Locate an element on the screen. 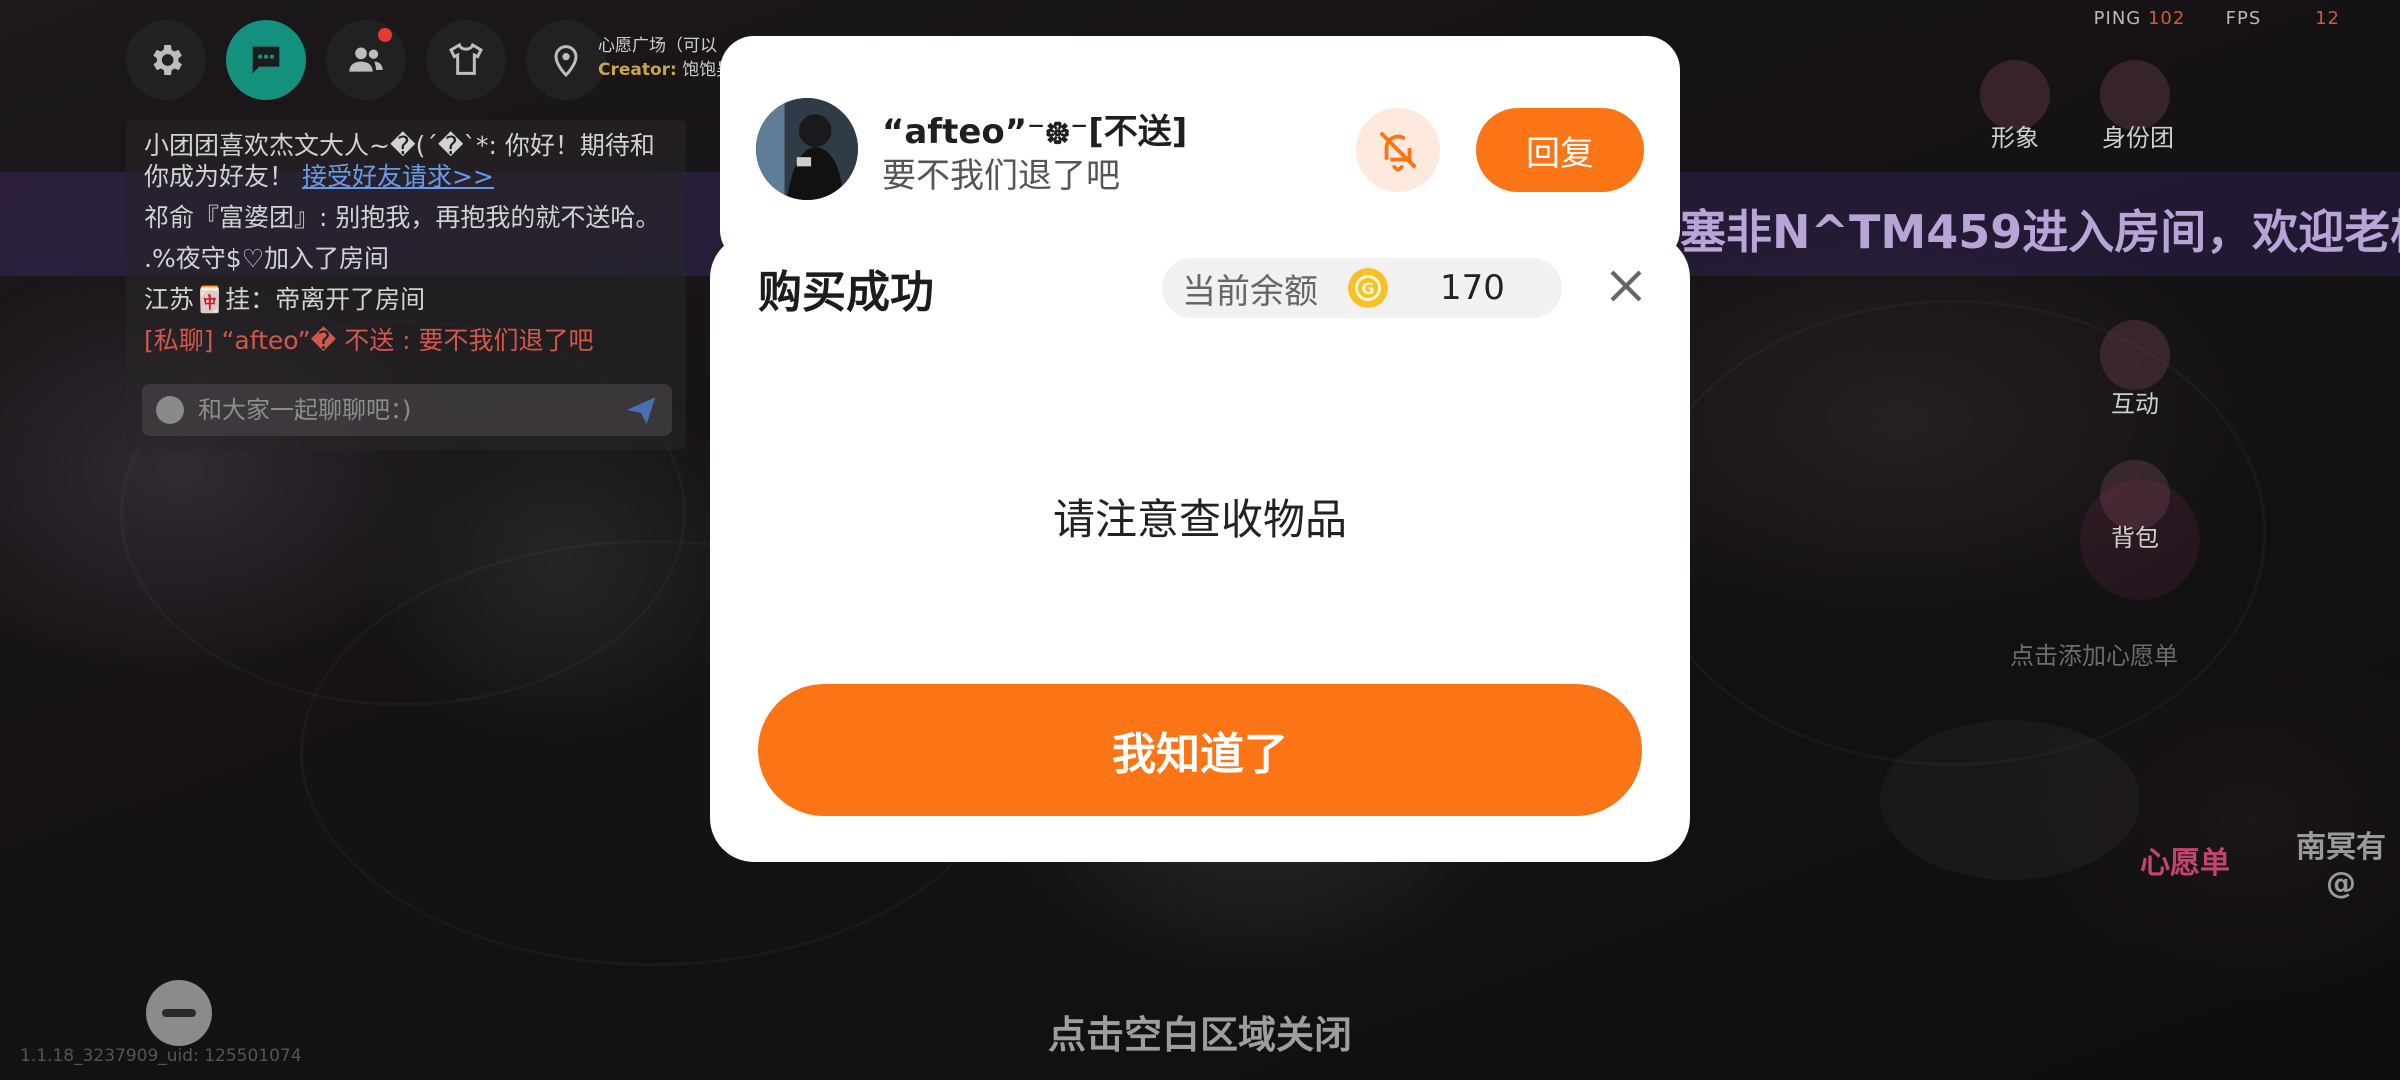  ping-label: PING is located at coordinates (2117, 18).